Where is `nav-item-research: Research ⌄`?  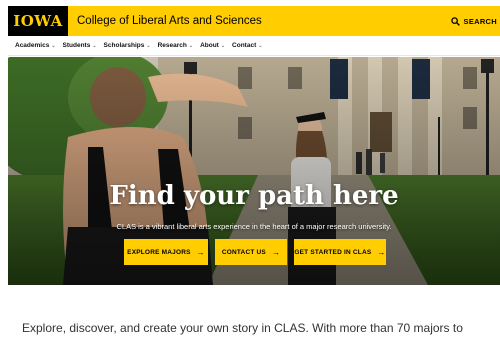 nav-item-research: Research ⌄ is located at coordinates (175, 45).